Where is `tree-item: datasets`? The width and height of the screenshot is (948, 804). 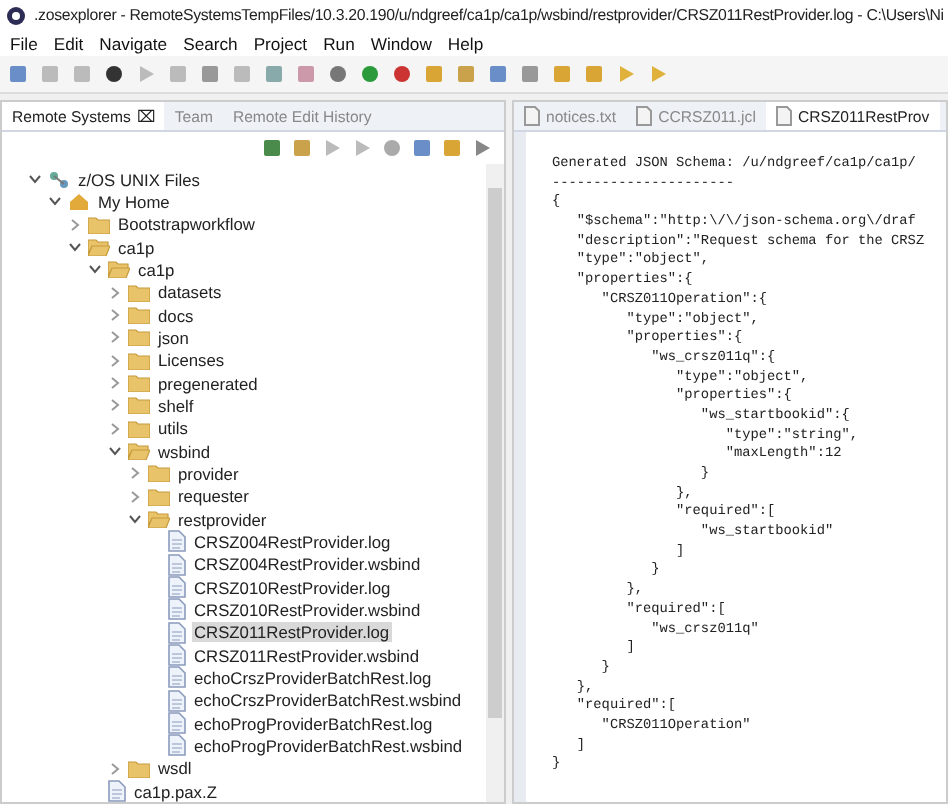 tree-item: datasets is located at coordinates (190, 292).